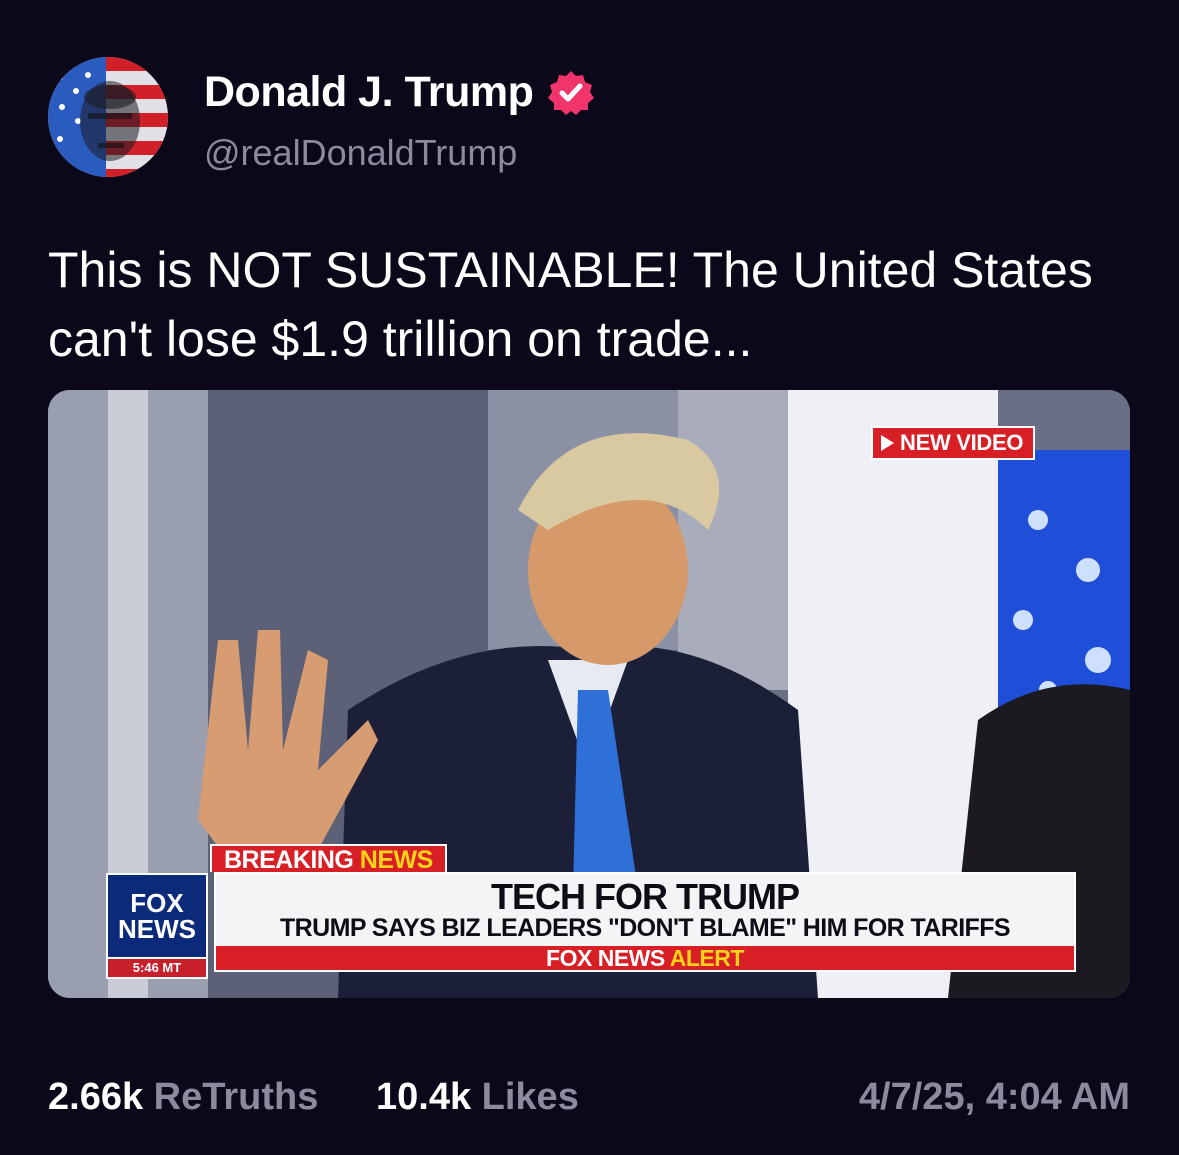 This screenshot has width=1179, height=1155. Describe the element at coordinates (571, 93) in the screenshot. I see `verified-badge-icon` at that location.